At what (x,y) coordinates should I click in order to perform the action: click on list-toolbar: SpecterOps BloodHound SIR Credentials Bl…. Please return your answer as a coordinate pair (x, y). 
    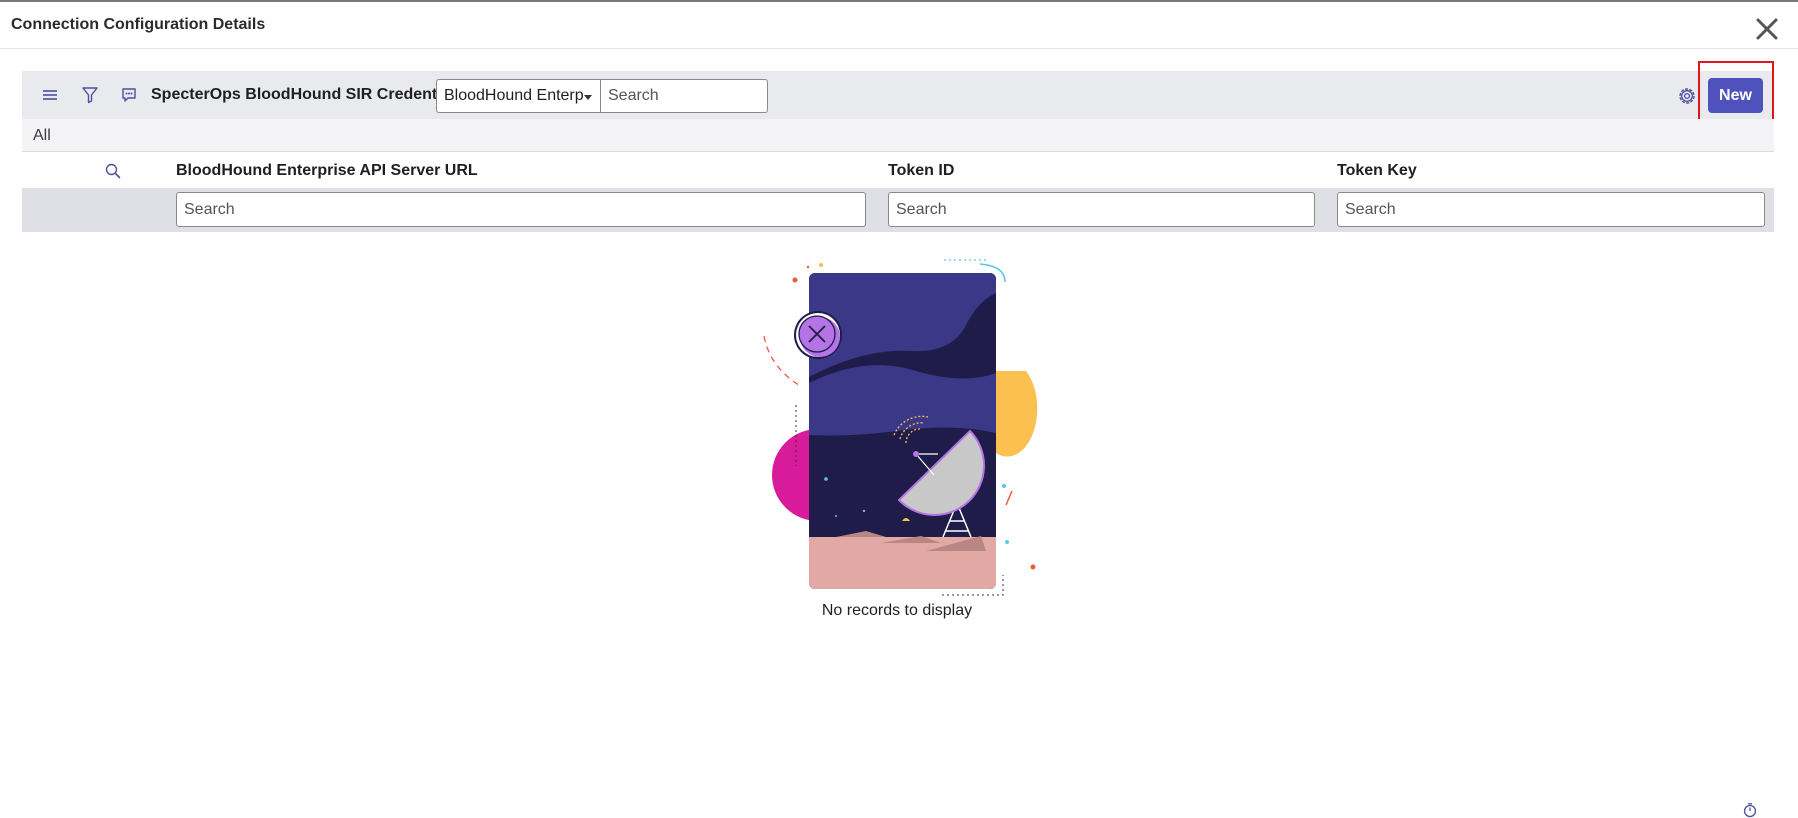
    Looking at the image, I should click on (898, 95).